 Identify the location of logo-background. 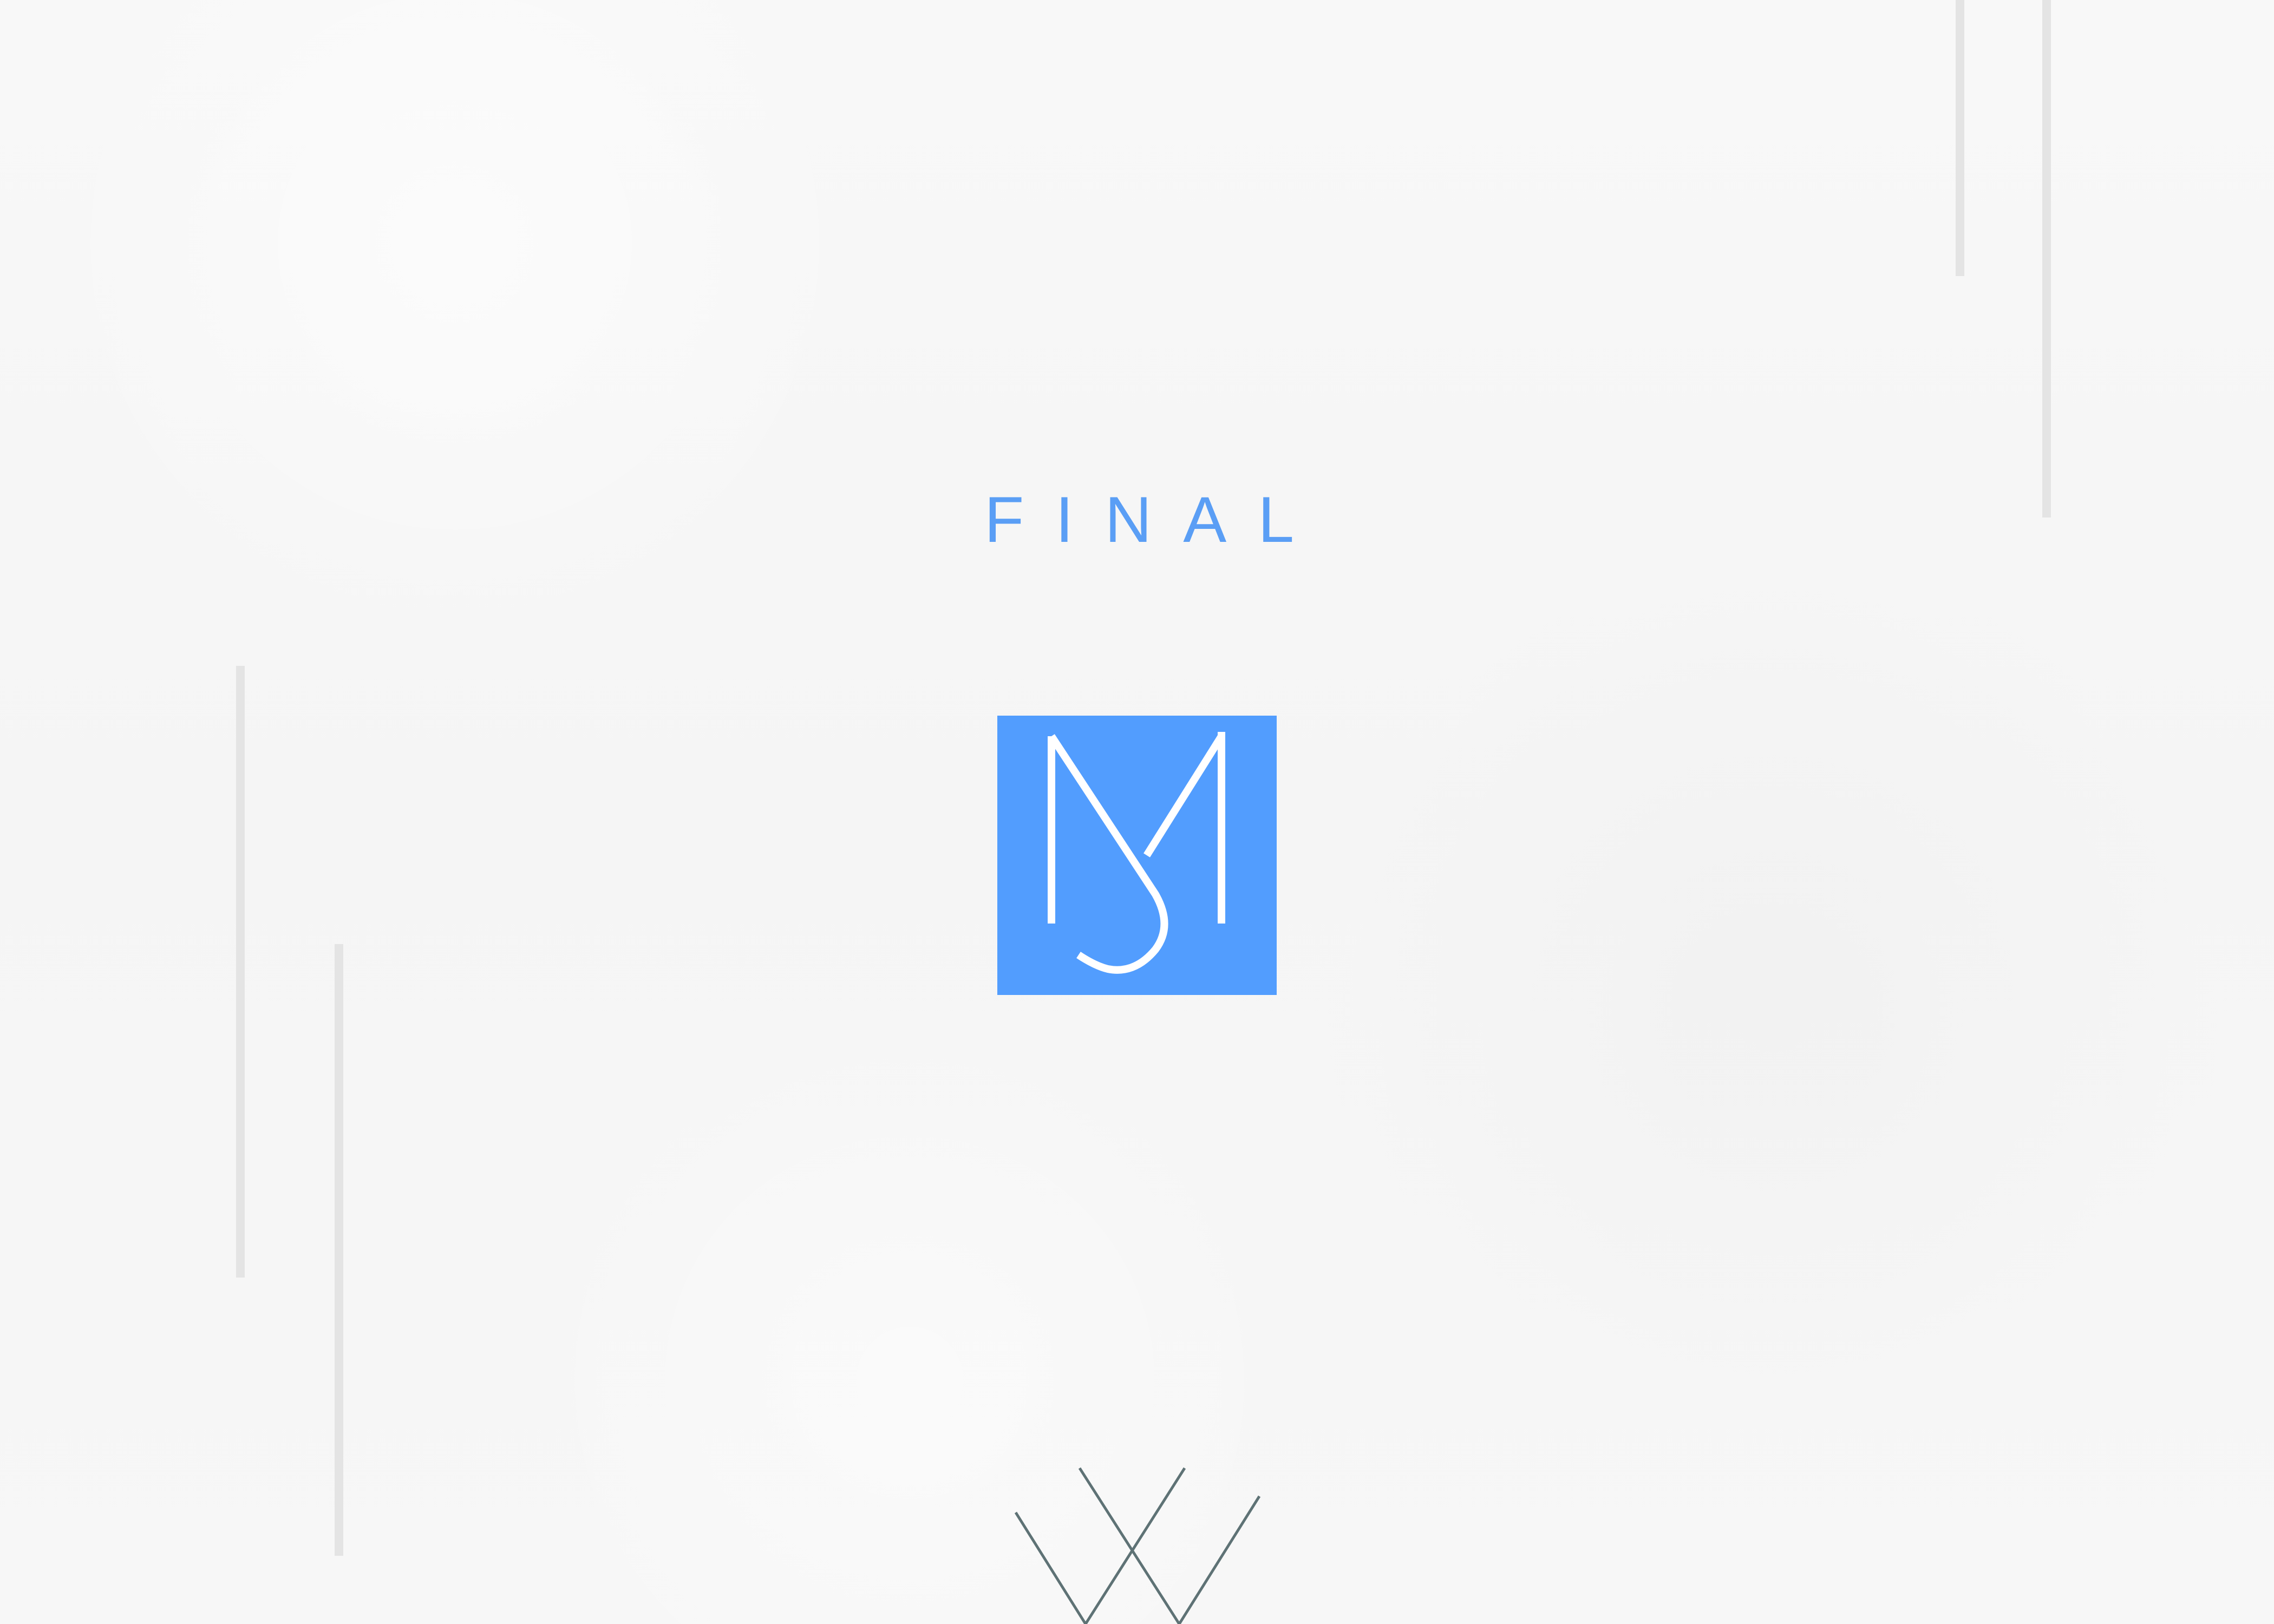
(1137, 855).